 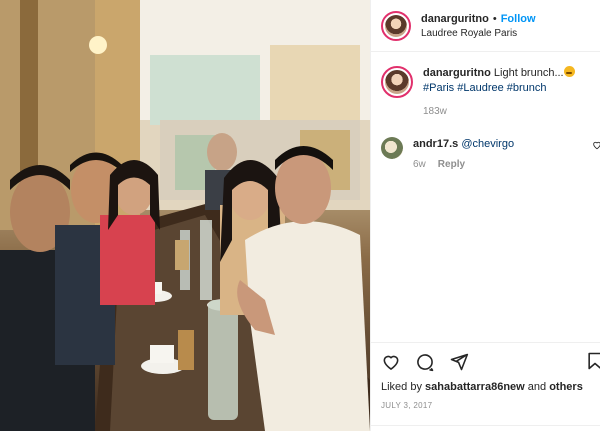 I want to click on smile-emoji-icon, so click(x=569, y=71).